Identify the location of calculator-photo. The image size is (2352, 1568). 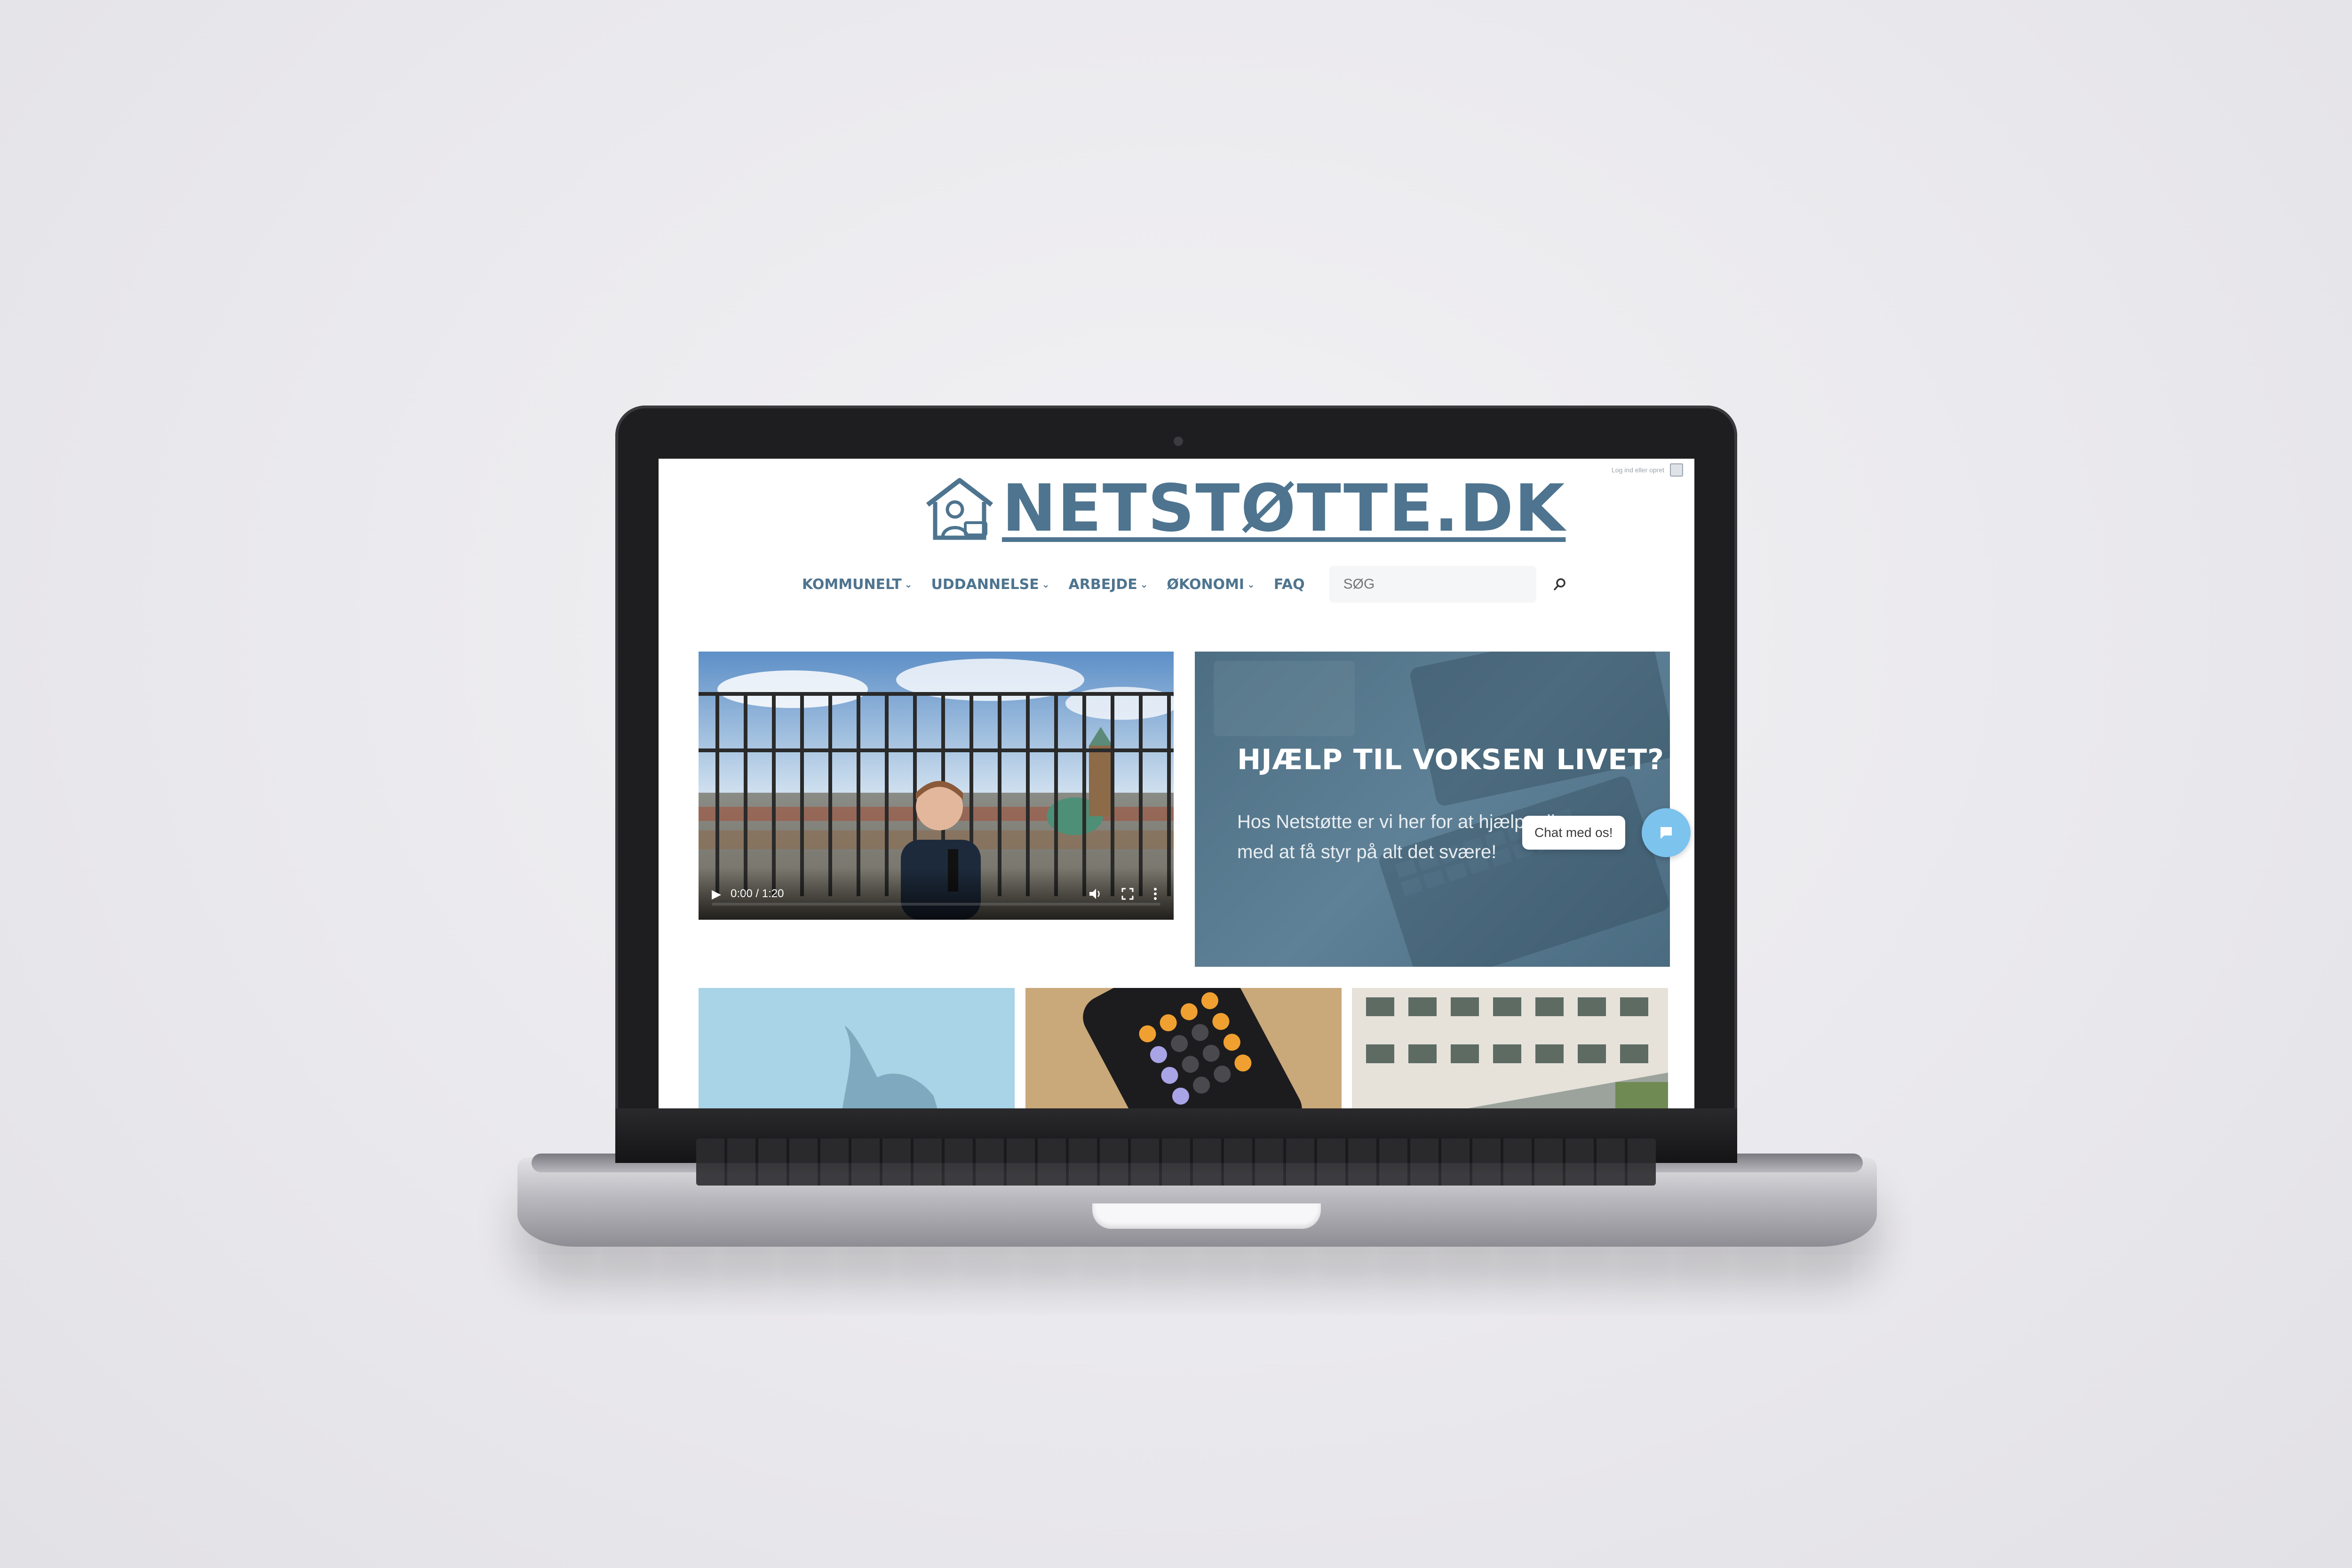
(1183, 1048).